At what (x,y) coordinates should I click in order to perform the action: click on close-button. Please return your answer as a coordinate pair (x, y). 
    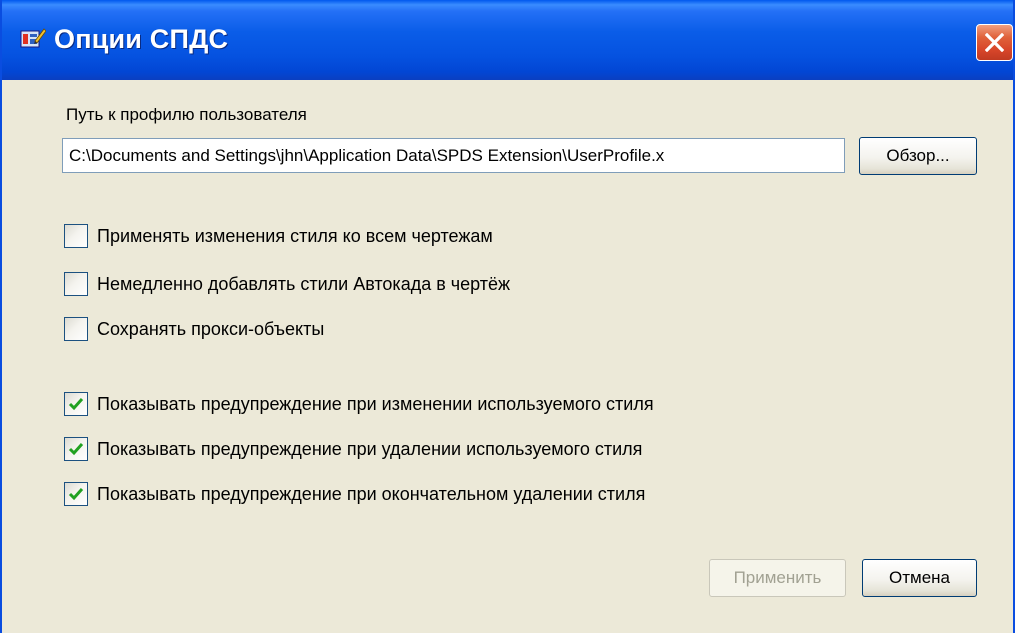
    Looking at the image, I should click on (994, 42).